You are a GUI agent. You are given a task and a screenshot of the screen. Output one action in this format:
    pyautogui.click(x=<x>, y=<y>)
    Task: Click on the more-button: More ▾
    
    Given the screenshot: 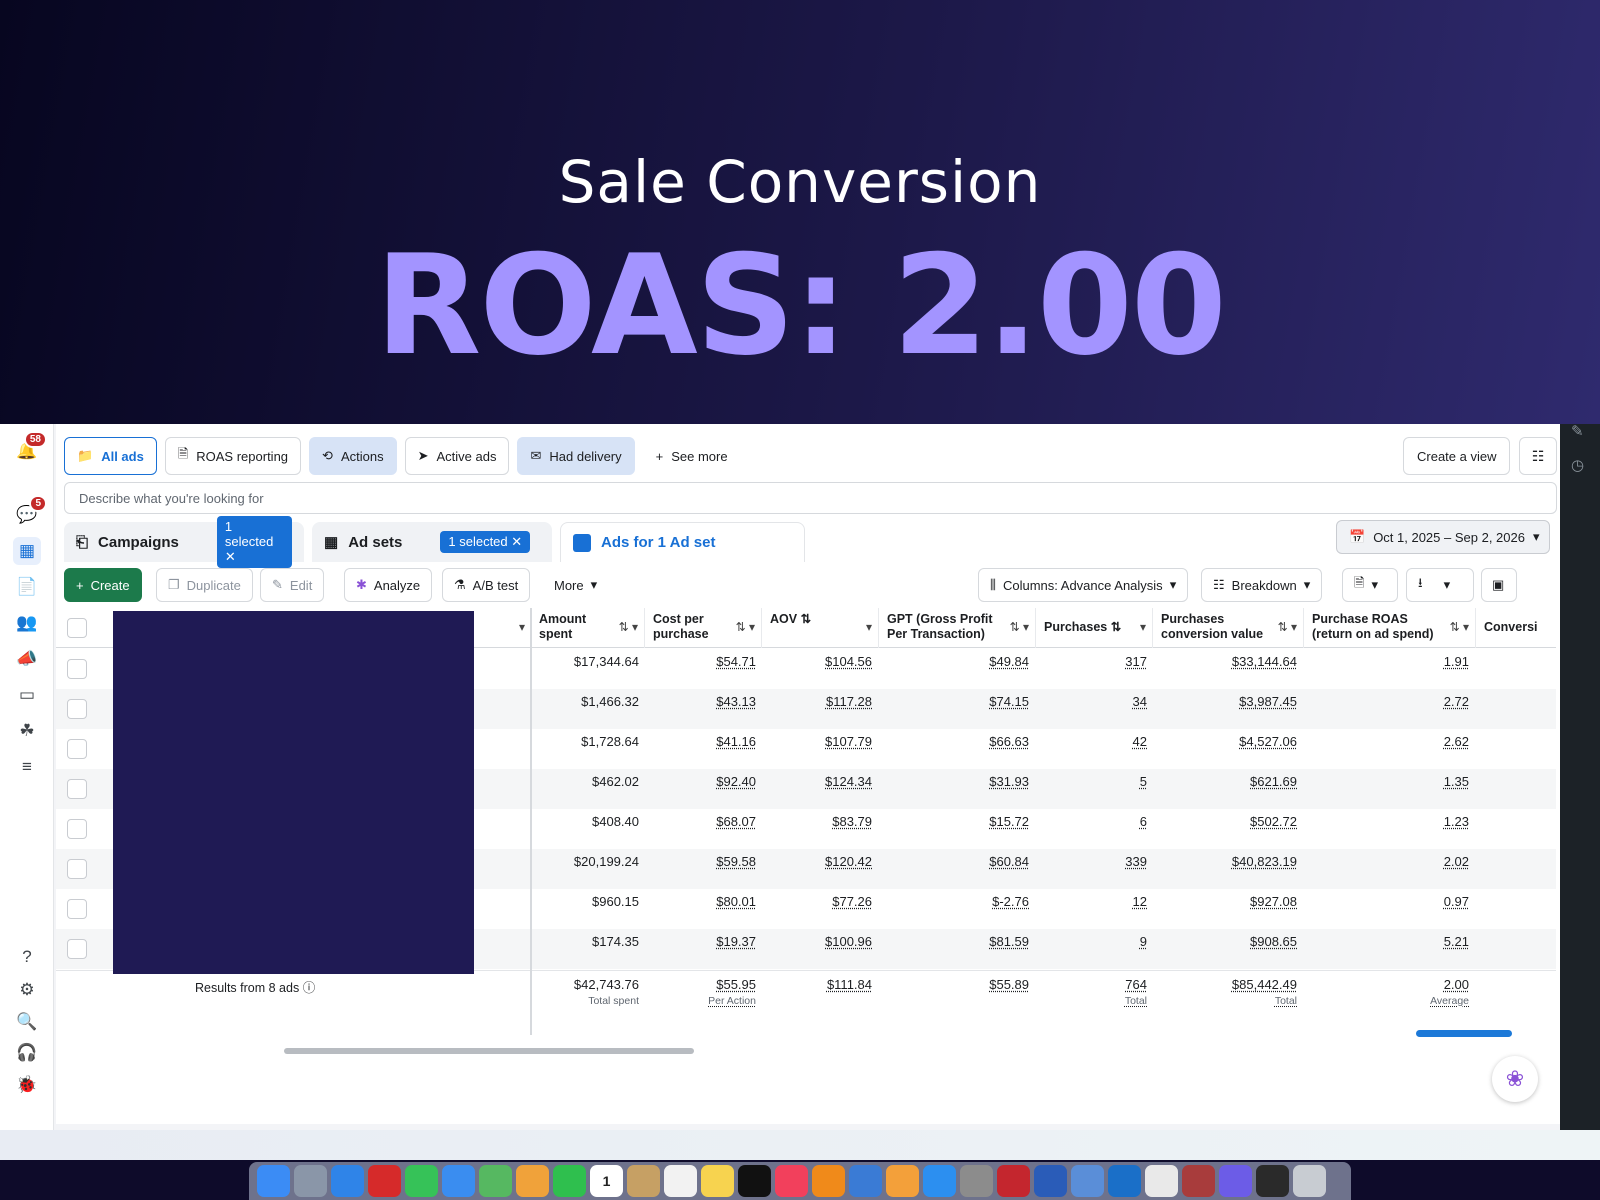 What is the action you would take?
    pyautogui.click(x=576, y=585)
    